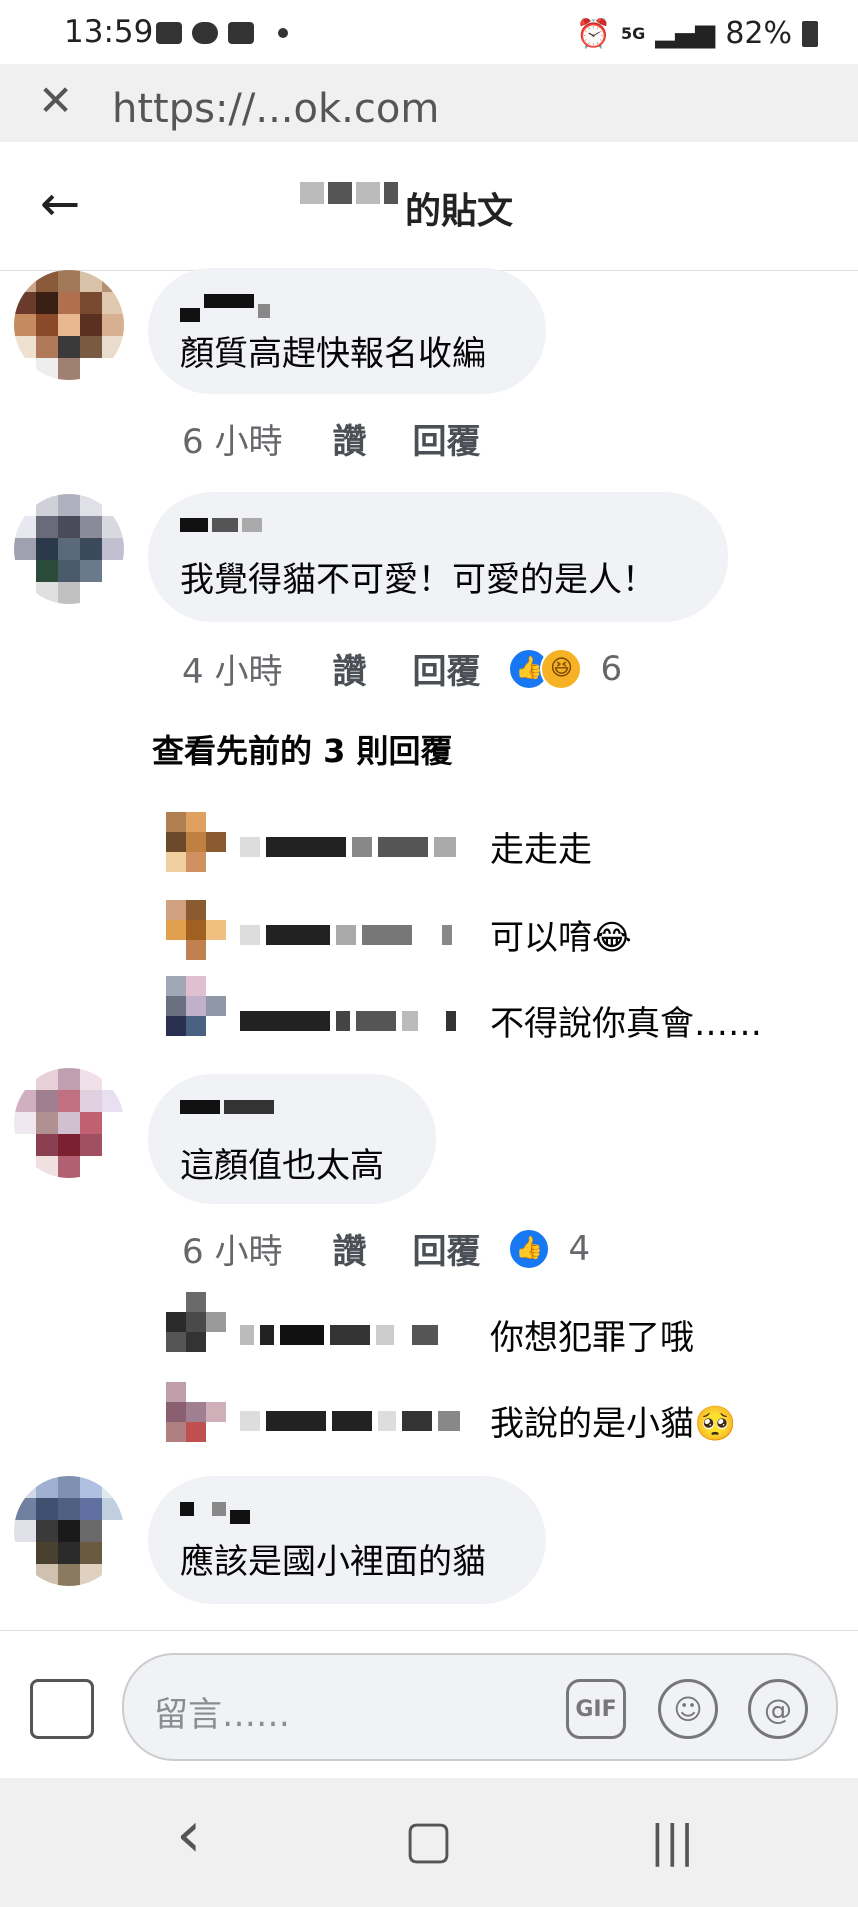  What do you see at coordinates (596, 1709) in the screenshot?
I see `gif-icon: GIF` at bounding box center [596, 1709].